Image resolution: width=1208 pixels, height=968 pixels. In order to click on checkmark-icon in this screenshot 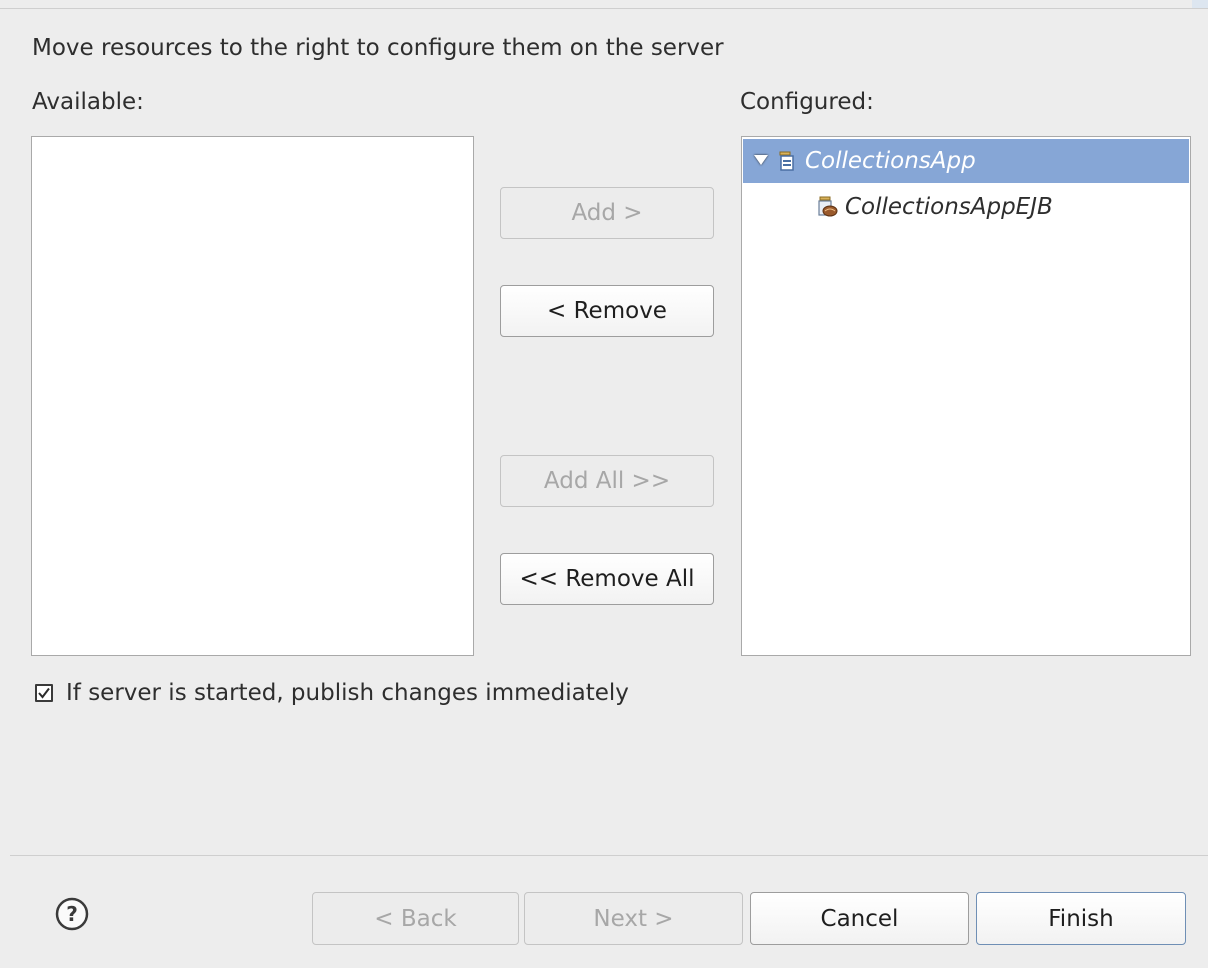, I will do `click(44, 693)`.